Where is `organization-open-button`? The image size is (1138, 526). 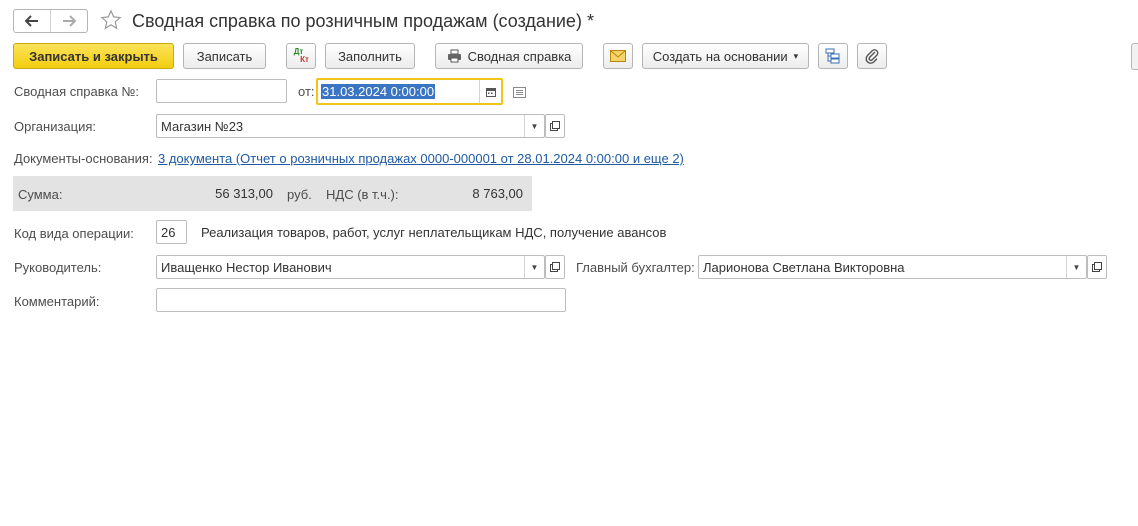
organization-open-button is located at coordinates (555, 126).